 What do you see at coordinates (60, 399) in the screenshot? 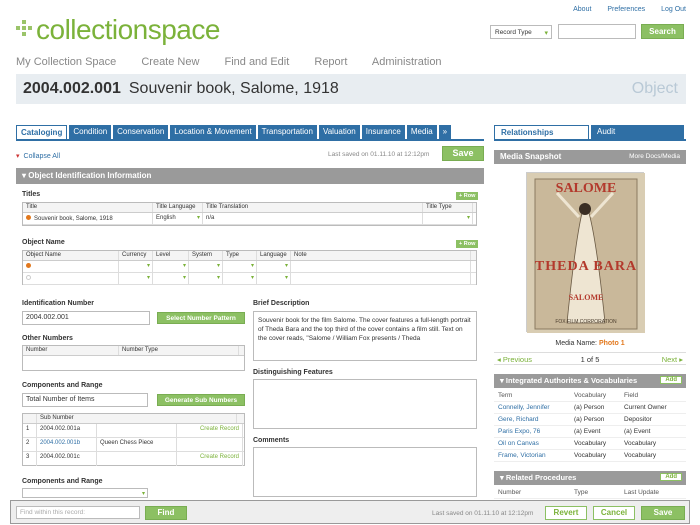
I see `total-items-label: Total Number of Items` at bounding box center [60, 399].